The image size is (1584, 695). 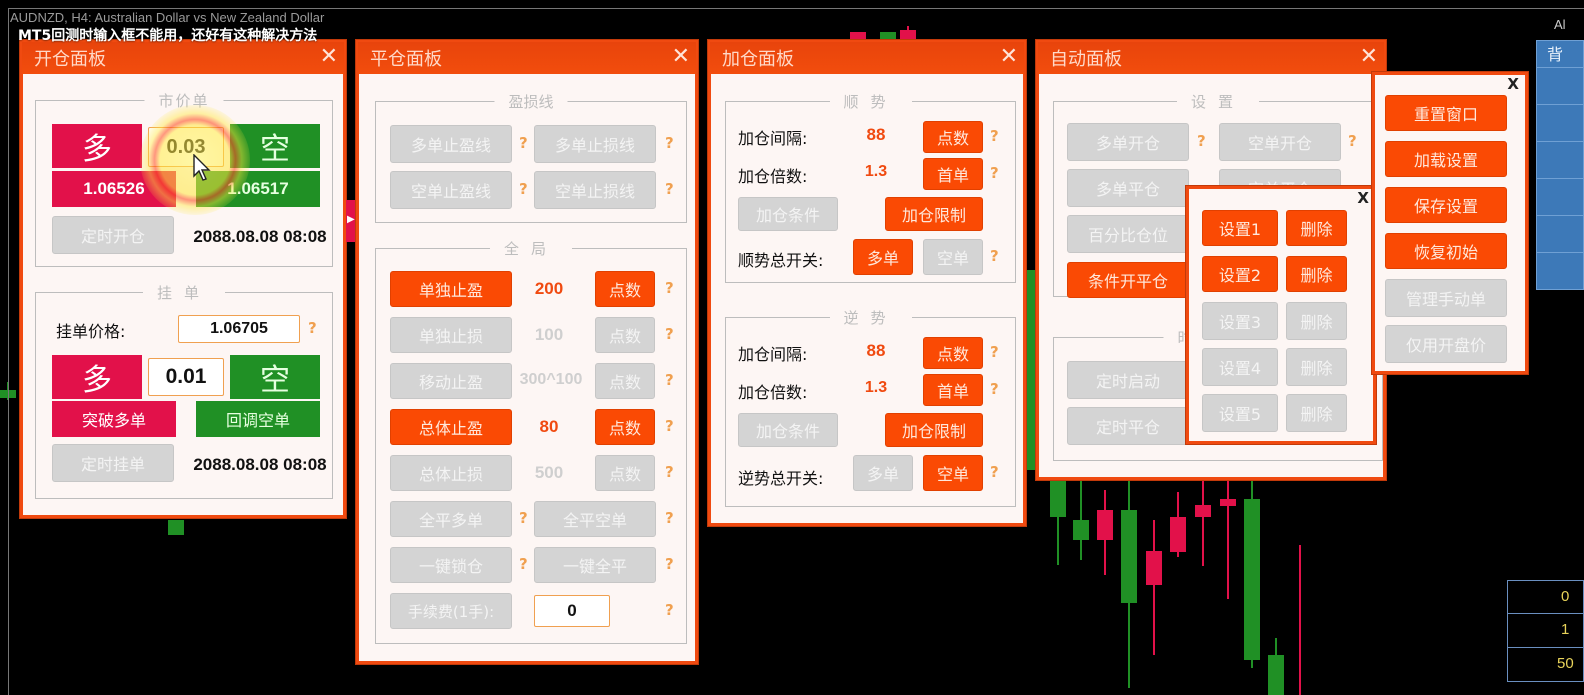 What do you see at coordinates (625, 381) in the screenshot?
I see `trailing-tp-unit-button: 点数` at bounding box center [625, 381].